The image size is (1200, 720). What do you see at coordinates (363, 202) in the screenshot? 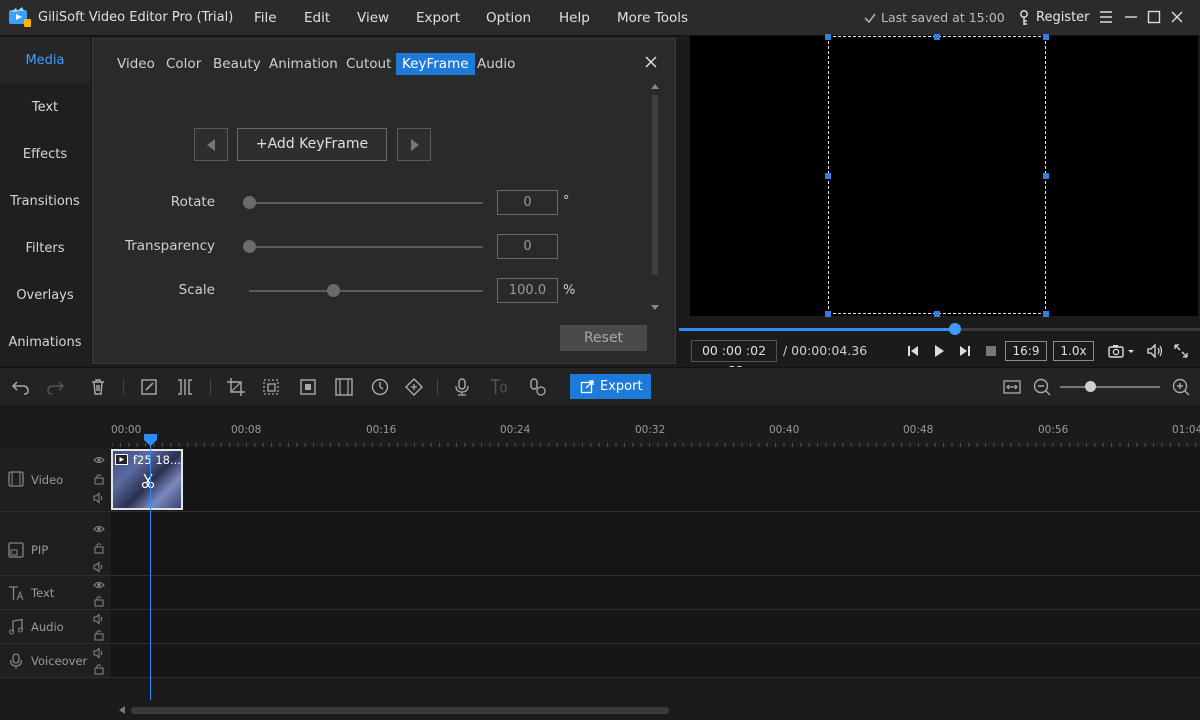
I see `rotate-slider` at bounding box center [363, 202].